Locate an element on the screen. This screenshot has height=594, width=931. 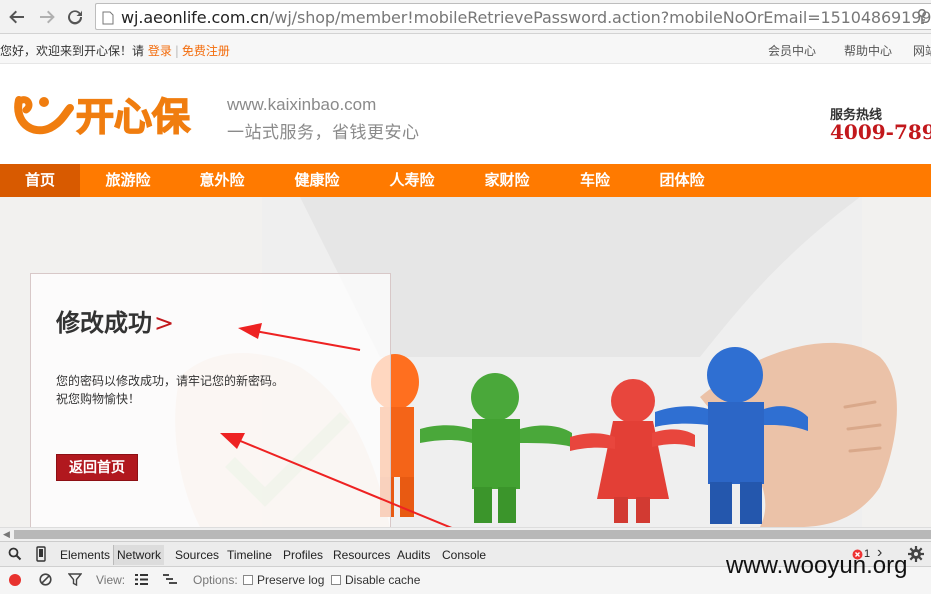
back-arrow-icon is located at coordinates (16, 17).